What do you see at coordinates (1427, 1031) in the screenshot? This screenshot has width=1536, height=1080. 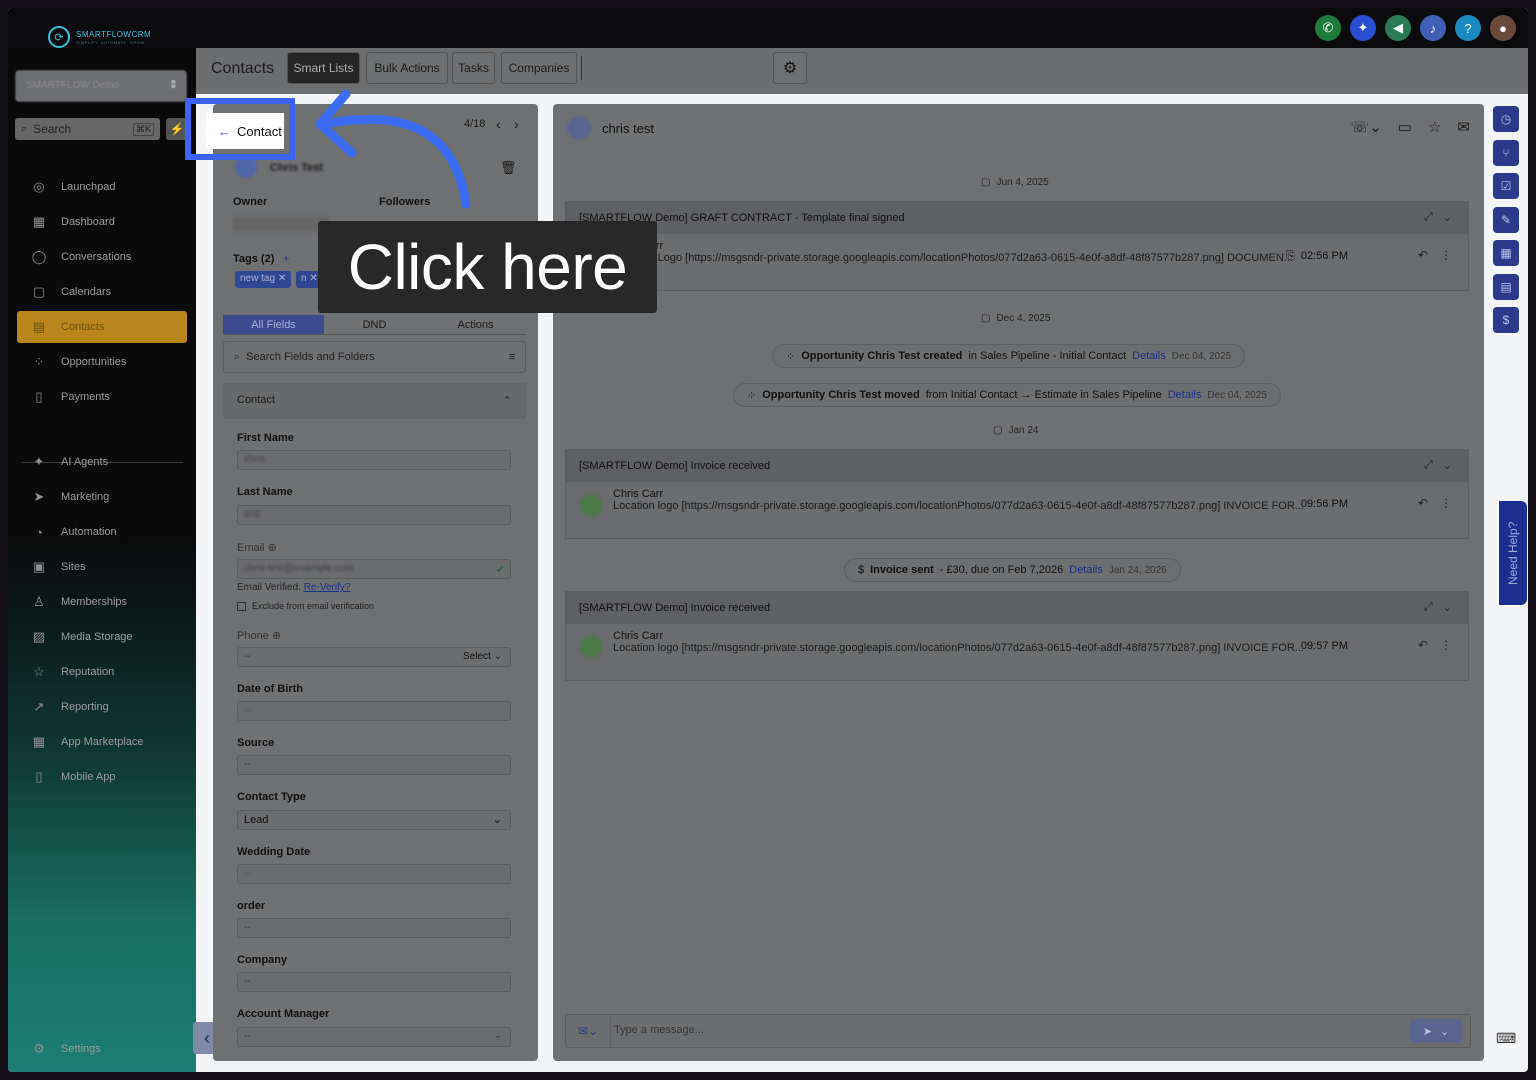 I see `send-icon: ➤` at bounding box center [1427, 1031].